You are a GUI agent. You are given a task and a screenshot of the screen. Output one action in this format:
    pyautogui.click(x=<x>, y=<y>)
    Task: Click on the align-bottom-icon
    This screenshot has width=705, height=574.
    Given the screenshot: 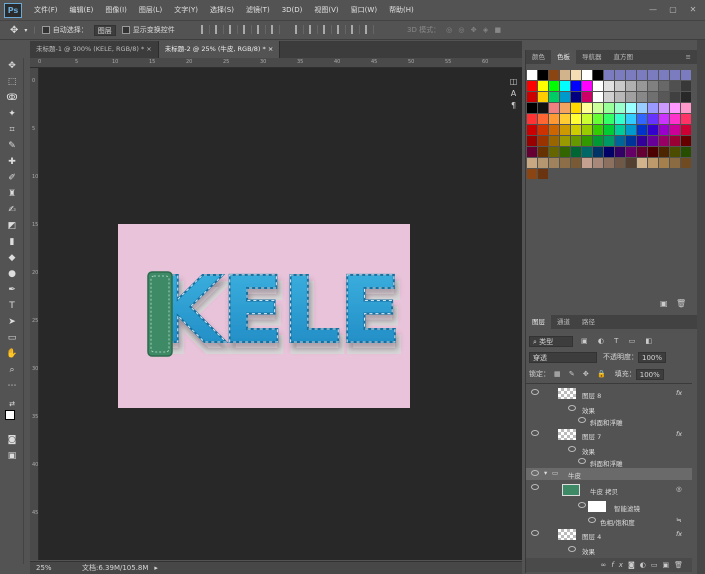 What is the action you would take?
    pyautogui.click(x=233, y=29)
    